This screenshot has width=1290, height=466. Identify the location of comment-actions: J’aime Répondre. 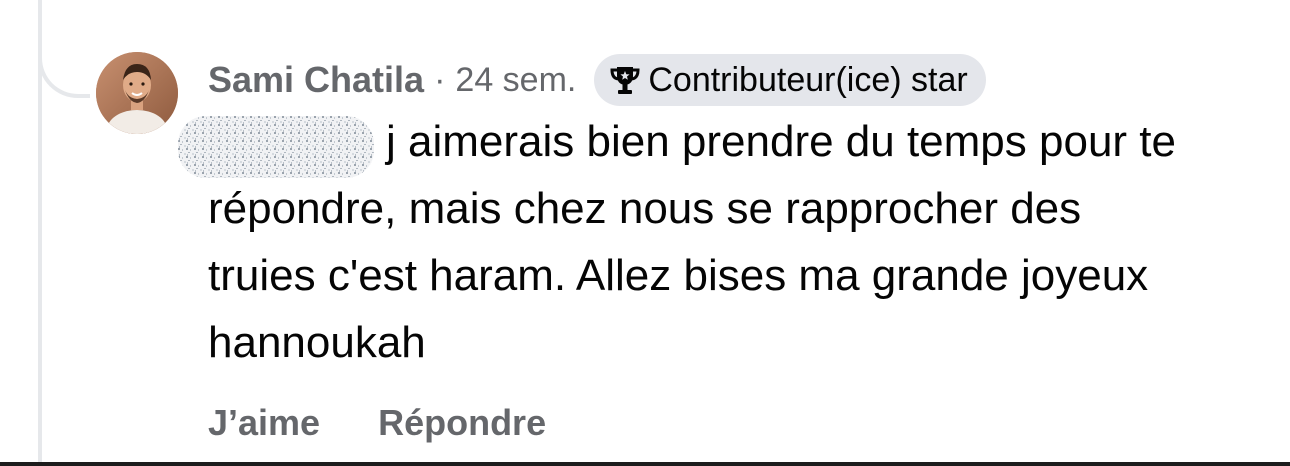
(377, 423).